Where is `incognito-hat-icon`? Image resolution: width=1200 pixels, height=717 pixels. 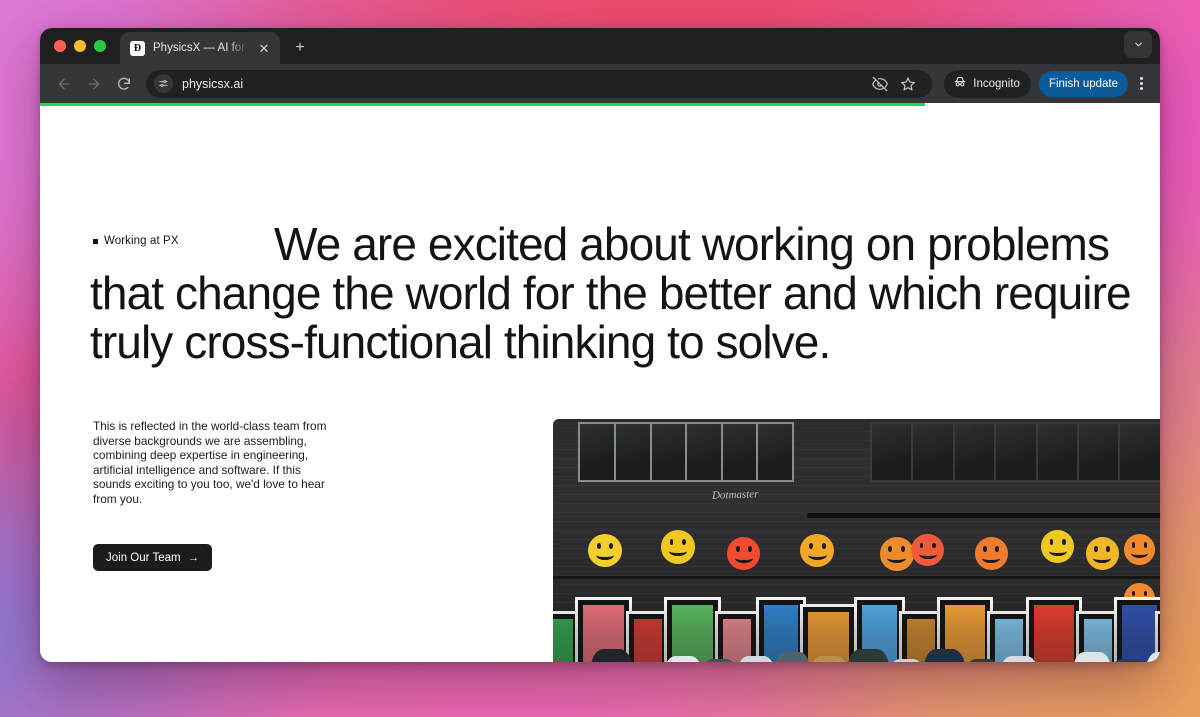 incognito-hat-icon is located at coordinates (960, 83).